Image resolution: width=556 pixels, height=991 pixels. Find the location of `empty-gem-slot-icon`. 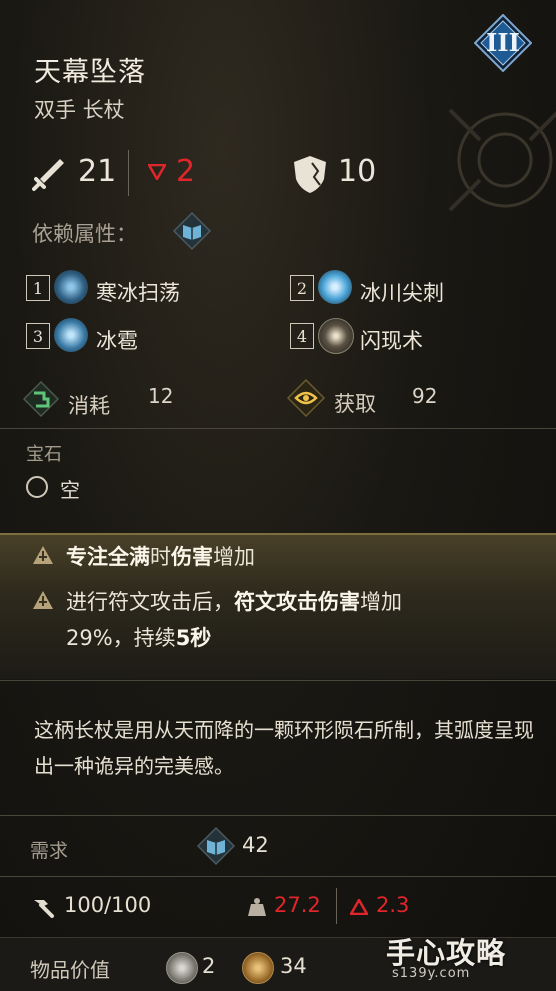

empty-gem-slot-icon is located at coordinates (37, 487).